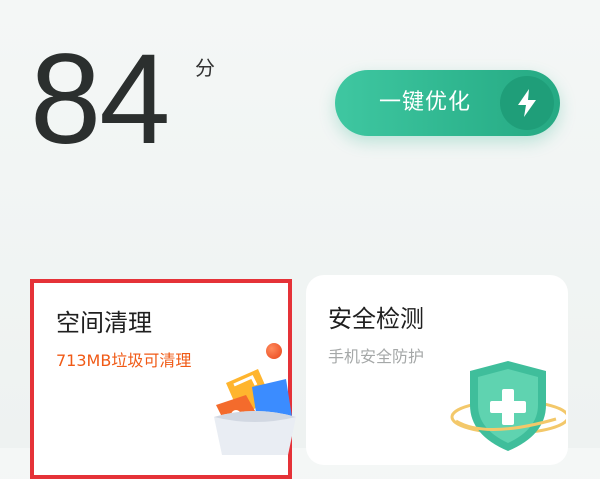  Describe the element at coordinates (274, 351) in the screenshot. I see `notification-dot` at that location.